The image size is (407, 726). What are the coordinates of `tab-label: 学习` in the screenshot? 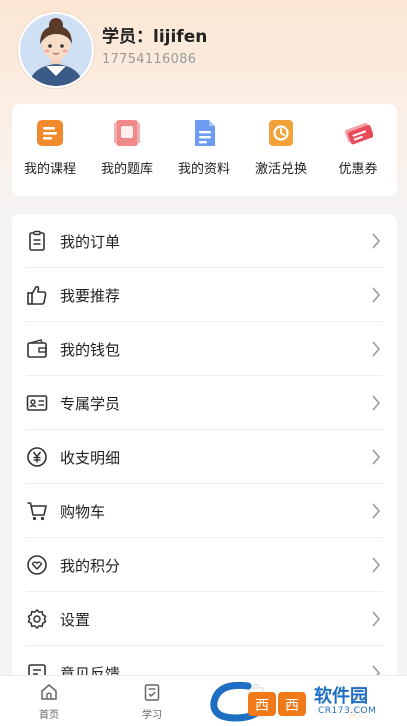 It's located at (152, 715).